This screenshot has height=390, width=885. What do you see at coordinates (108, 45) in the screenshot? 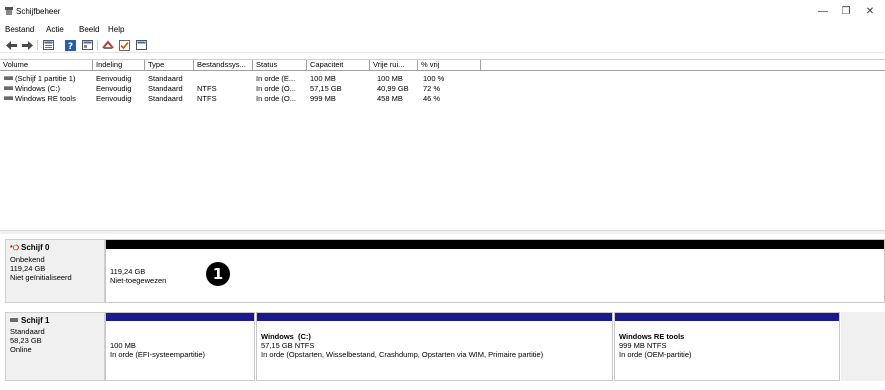
I see `connect-icon` at bounding box center [108, 45].